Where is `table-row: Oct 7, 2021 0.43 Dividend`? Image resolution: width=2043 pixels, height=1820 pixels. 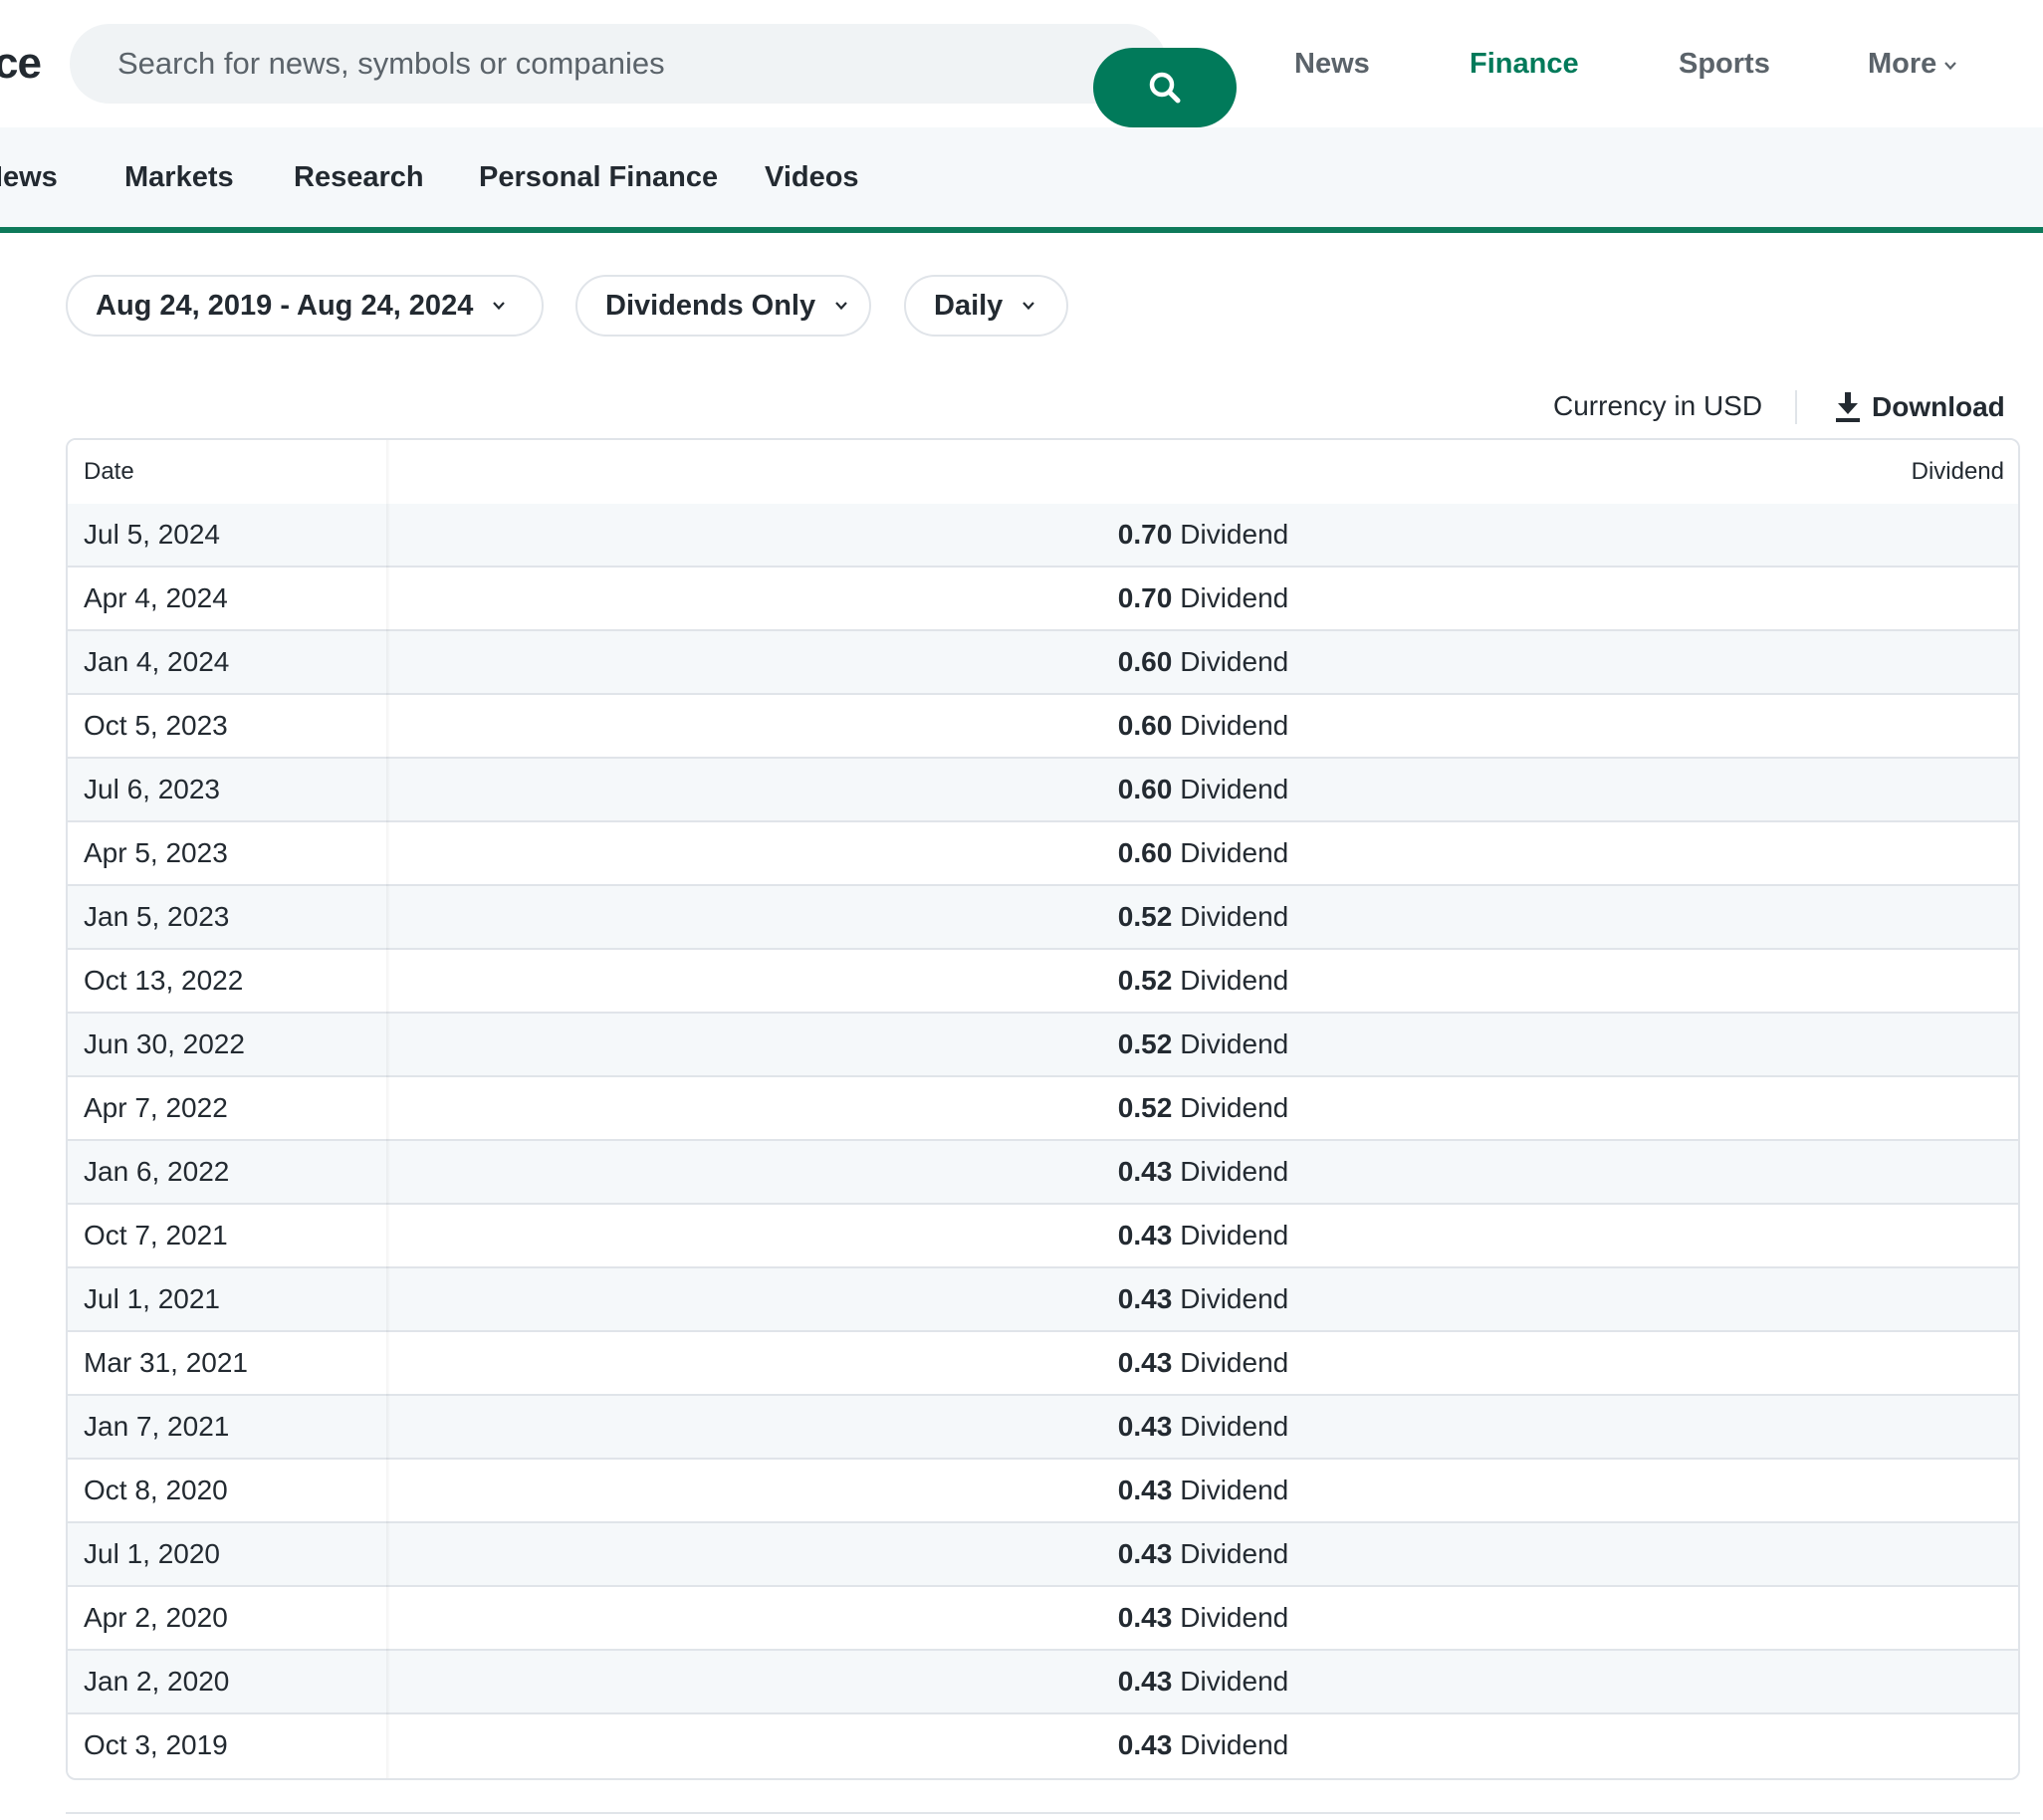
table-row: Oct 7, 2021 0.43 Dividend is located at coordinates (1043, 1234).